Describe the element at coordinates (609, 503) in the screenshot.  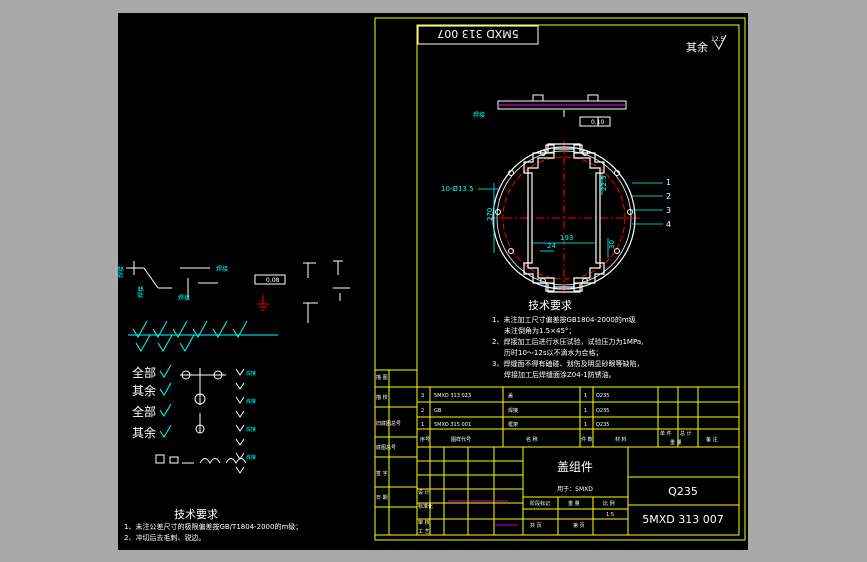
I see `sign-label-6: 比 例` at that location.